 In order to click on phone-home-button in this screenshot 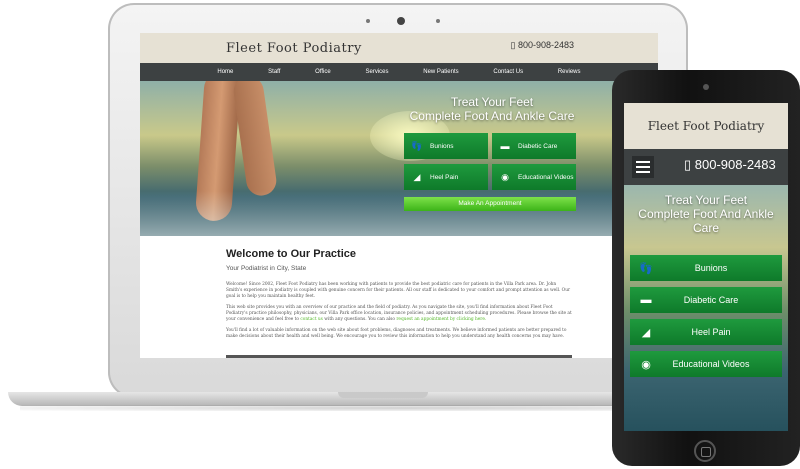, I will do `click(705, 451)`.